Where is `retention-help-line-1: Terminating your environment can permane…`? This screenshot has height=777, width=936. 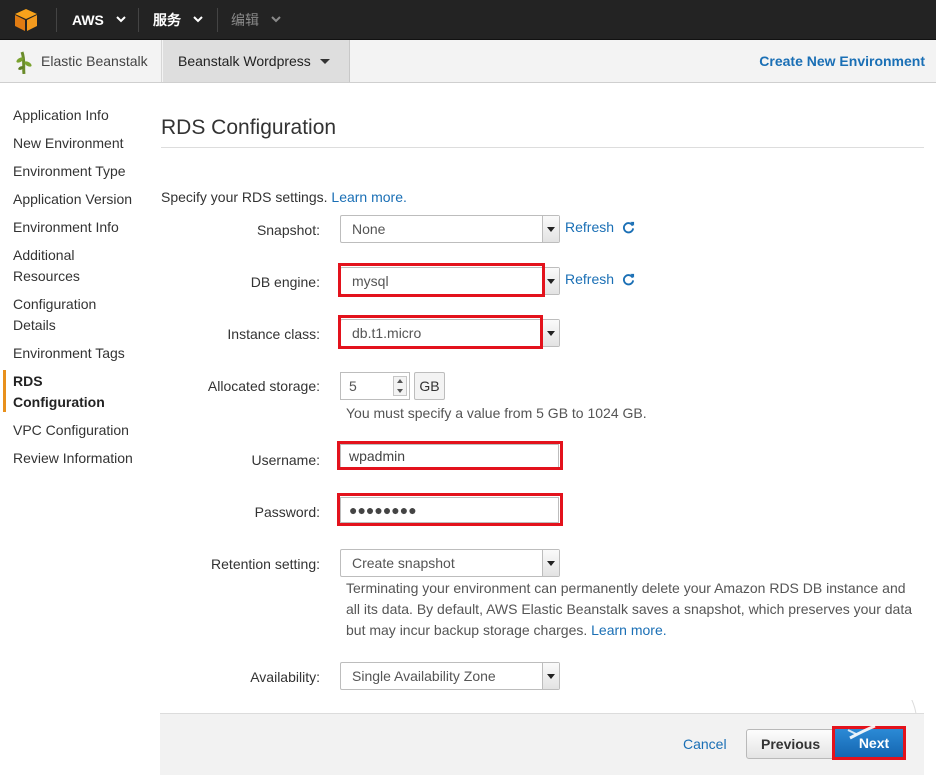 retention-help-line-1: Terminating your environment can permane… is located at coordinates (626, 588).